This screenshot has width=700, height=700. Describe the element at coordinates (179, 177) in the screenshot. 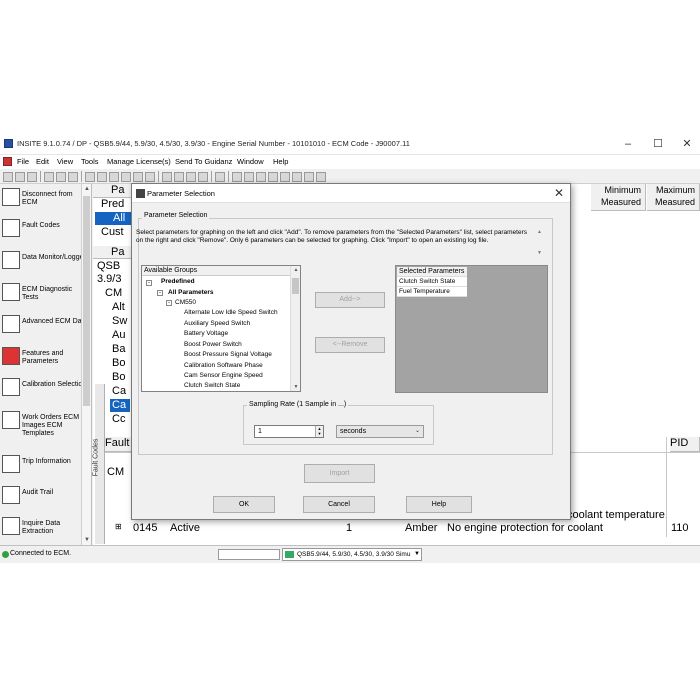

I see `import-icon` at that location.